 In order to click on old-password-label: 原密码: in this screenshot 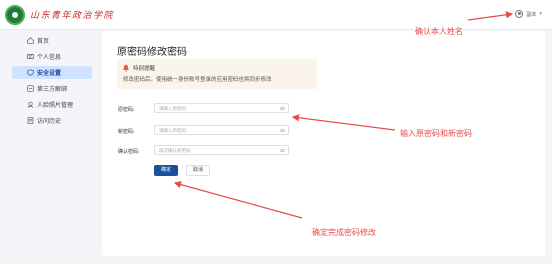, I will do `click(126, 110)`.